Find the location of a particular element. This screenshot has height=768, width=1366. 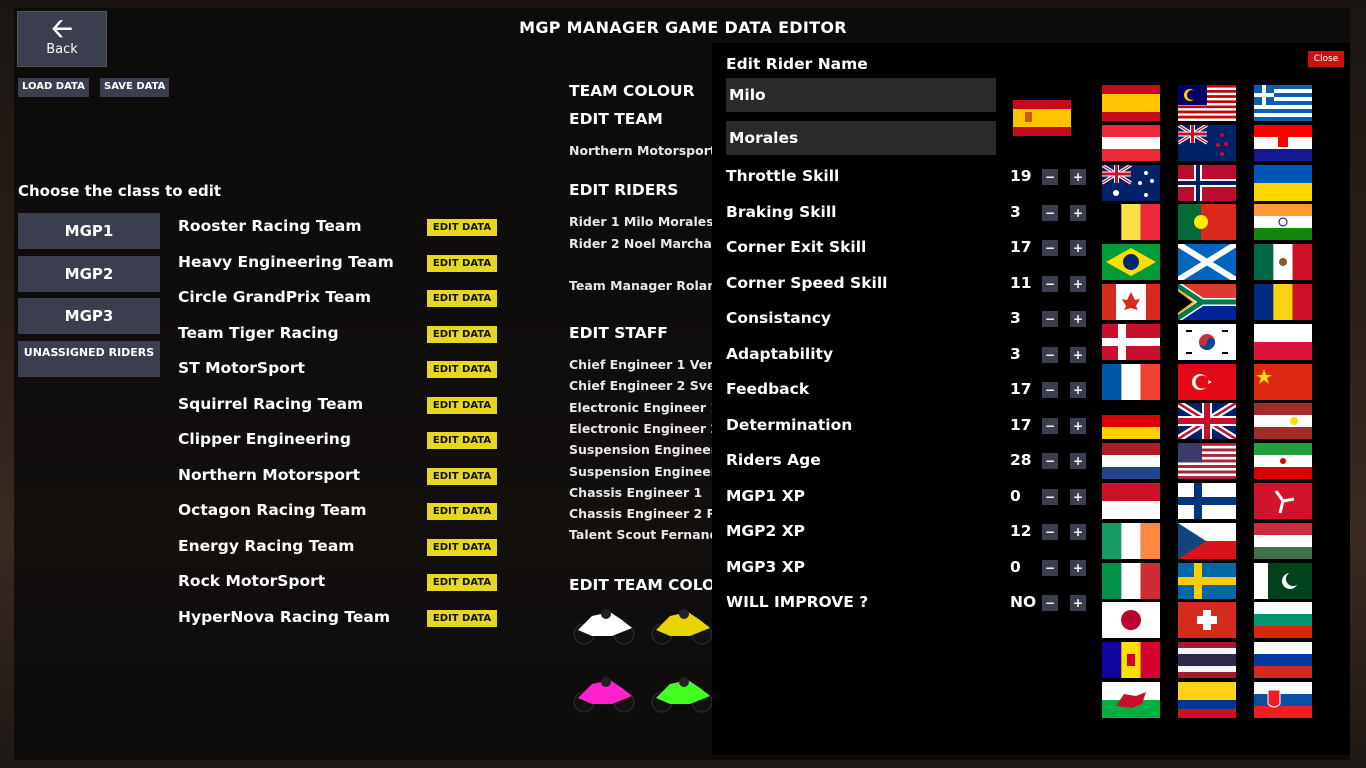

united-kingdom-flag-icon is located at coordinates (1207, 421).